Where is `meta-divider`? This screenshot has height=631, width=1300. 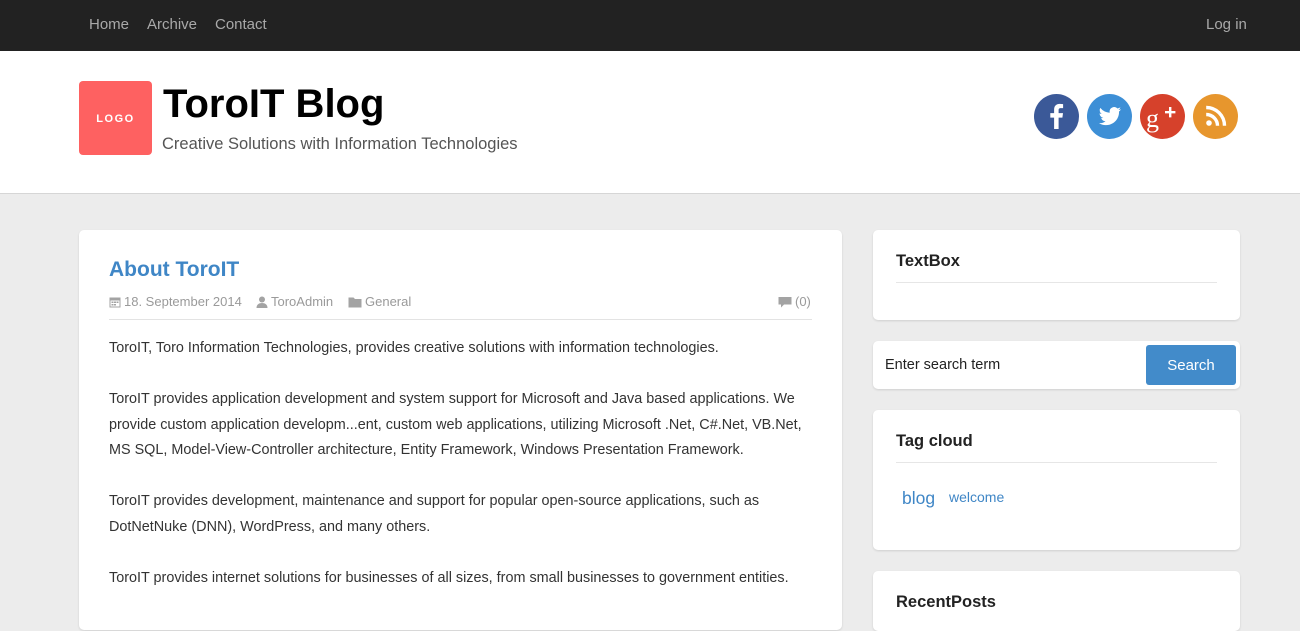
meta-divider is located at coordinates (460, 319).